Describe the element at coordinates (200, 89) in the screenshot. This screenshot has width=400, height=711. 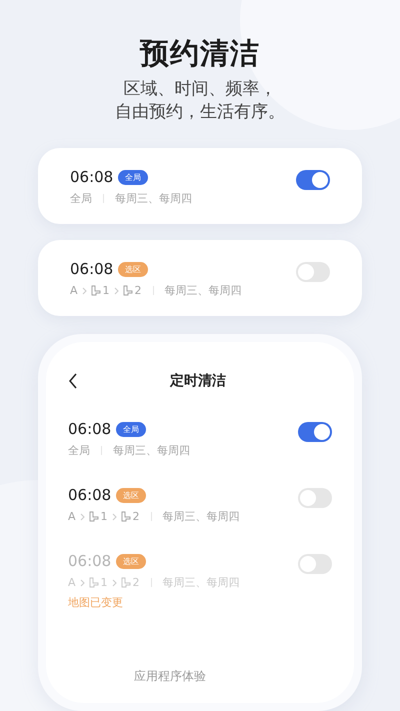
I see `subtitle-line: 区域、时间、频率，` at that location.